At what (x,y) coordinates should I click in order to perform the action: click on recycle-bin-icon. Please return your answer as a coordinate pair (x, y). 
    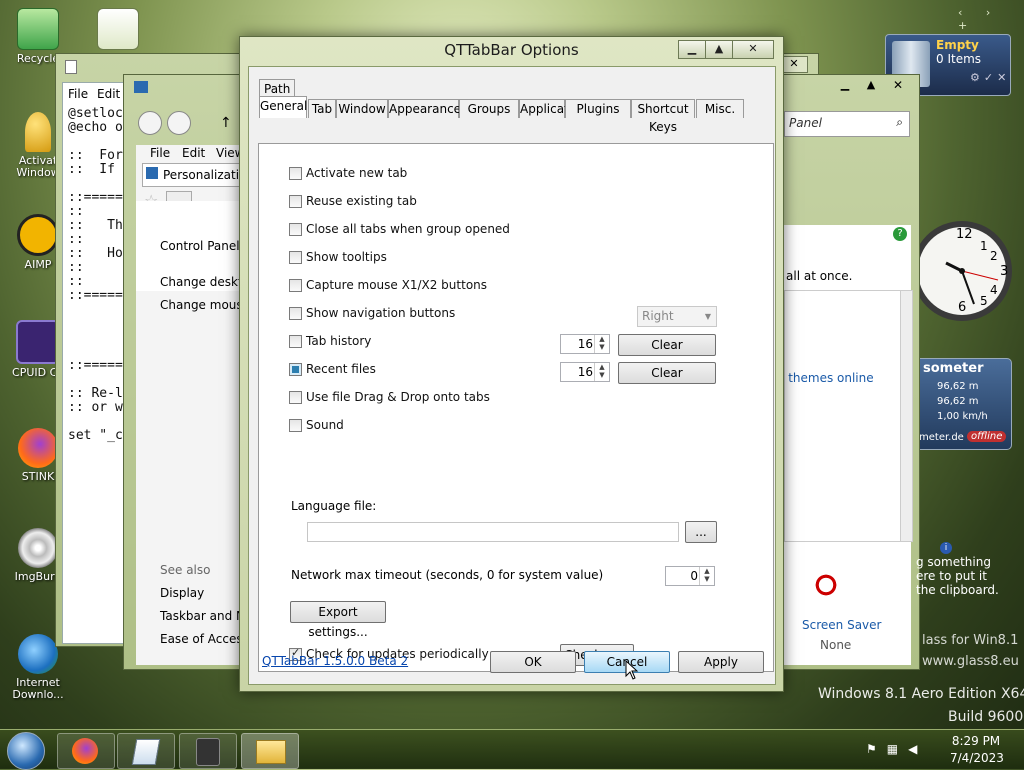
    Looking at the image, I should click on (38, 29).